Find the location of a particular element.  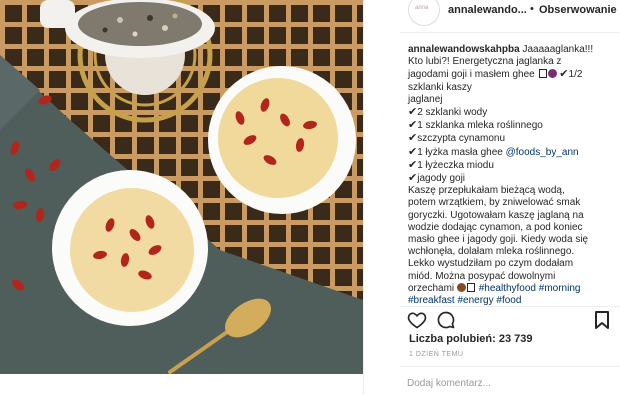

caption-text: szklanki kaszy is located at coordinates (440, 87).